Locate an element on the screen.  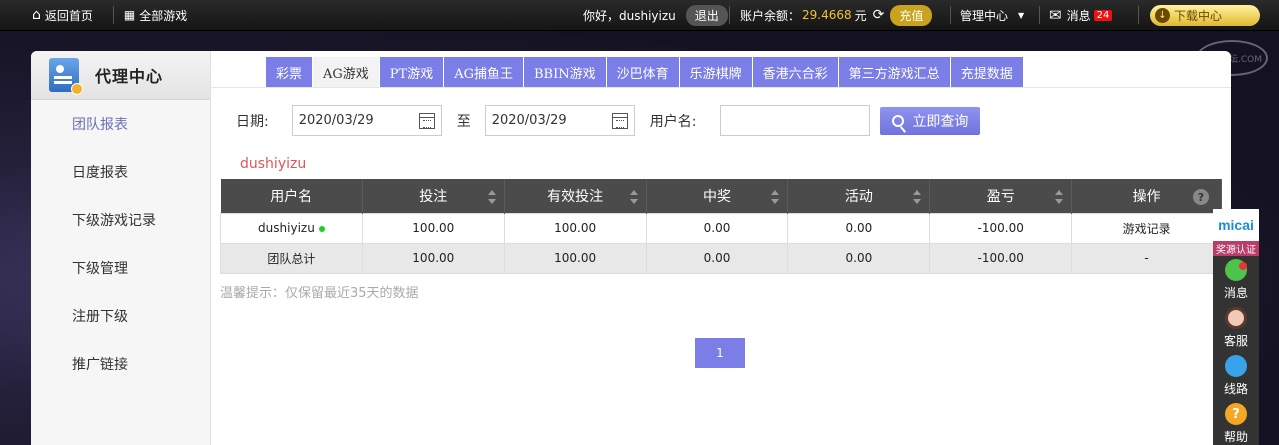
cell-text: dushiyizu is located at coordinates (286, 228).